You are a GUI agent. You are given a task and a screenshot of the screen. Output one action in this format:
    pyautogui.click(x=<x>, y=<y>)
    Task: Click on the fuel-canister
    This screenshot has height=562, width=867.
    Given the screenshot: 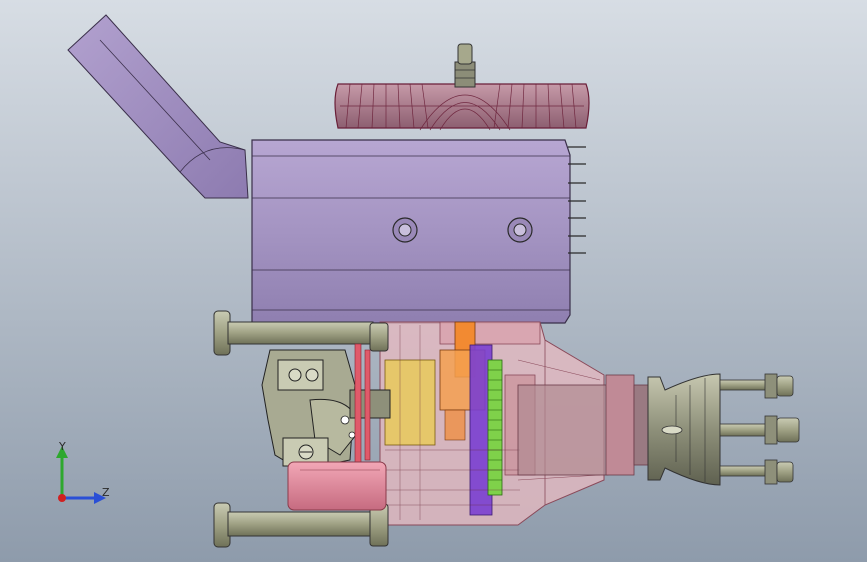 What is the action you would take?
    pyautogui.click(x=337, y=486)
    